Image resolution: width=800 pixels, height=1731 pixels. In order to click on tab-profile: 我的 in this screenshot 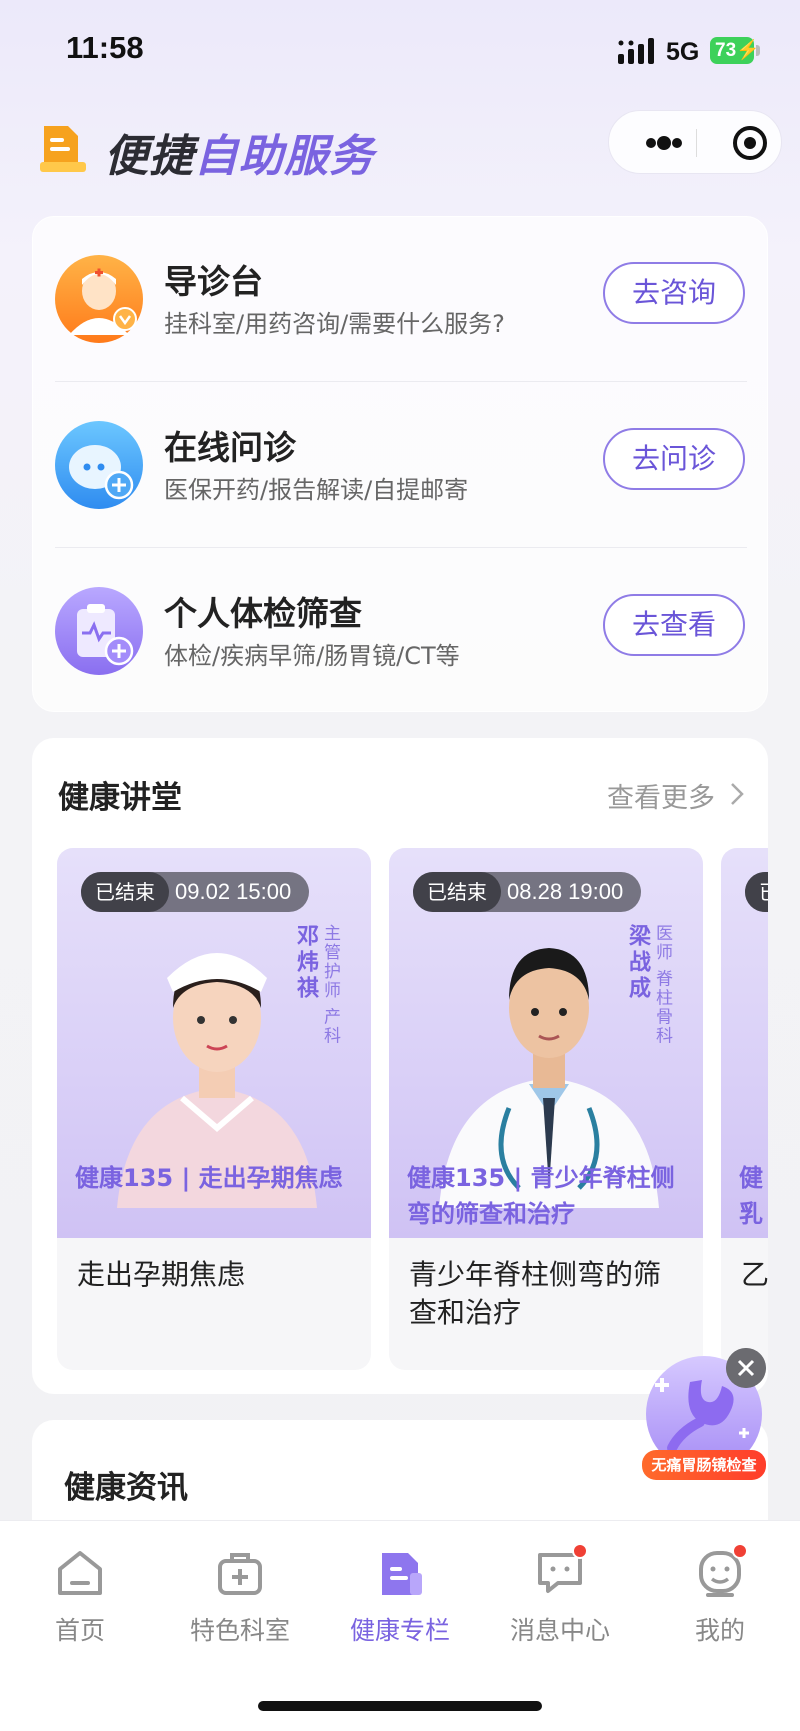, I will do `click(720, 1600)`.